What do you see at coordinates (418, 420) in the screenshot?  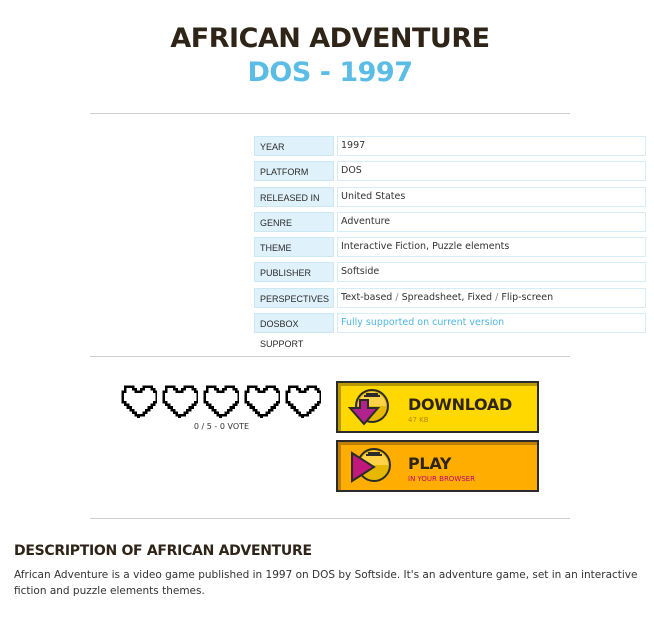 I see `download-size: 47 KB` at bounding box center [418, 420].